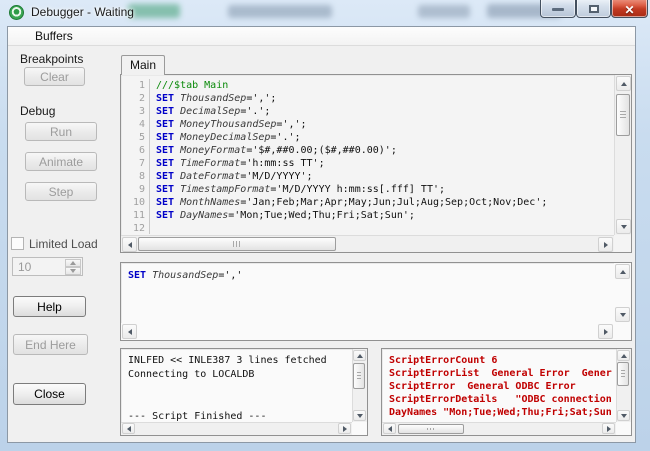 This screenshot has height=451, width=650. I want to click on watch-horizontal-scrollbar, so click(367, 331).